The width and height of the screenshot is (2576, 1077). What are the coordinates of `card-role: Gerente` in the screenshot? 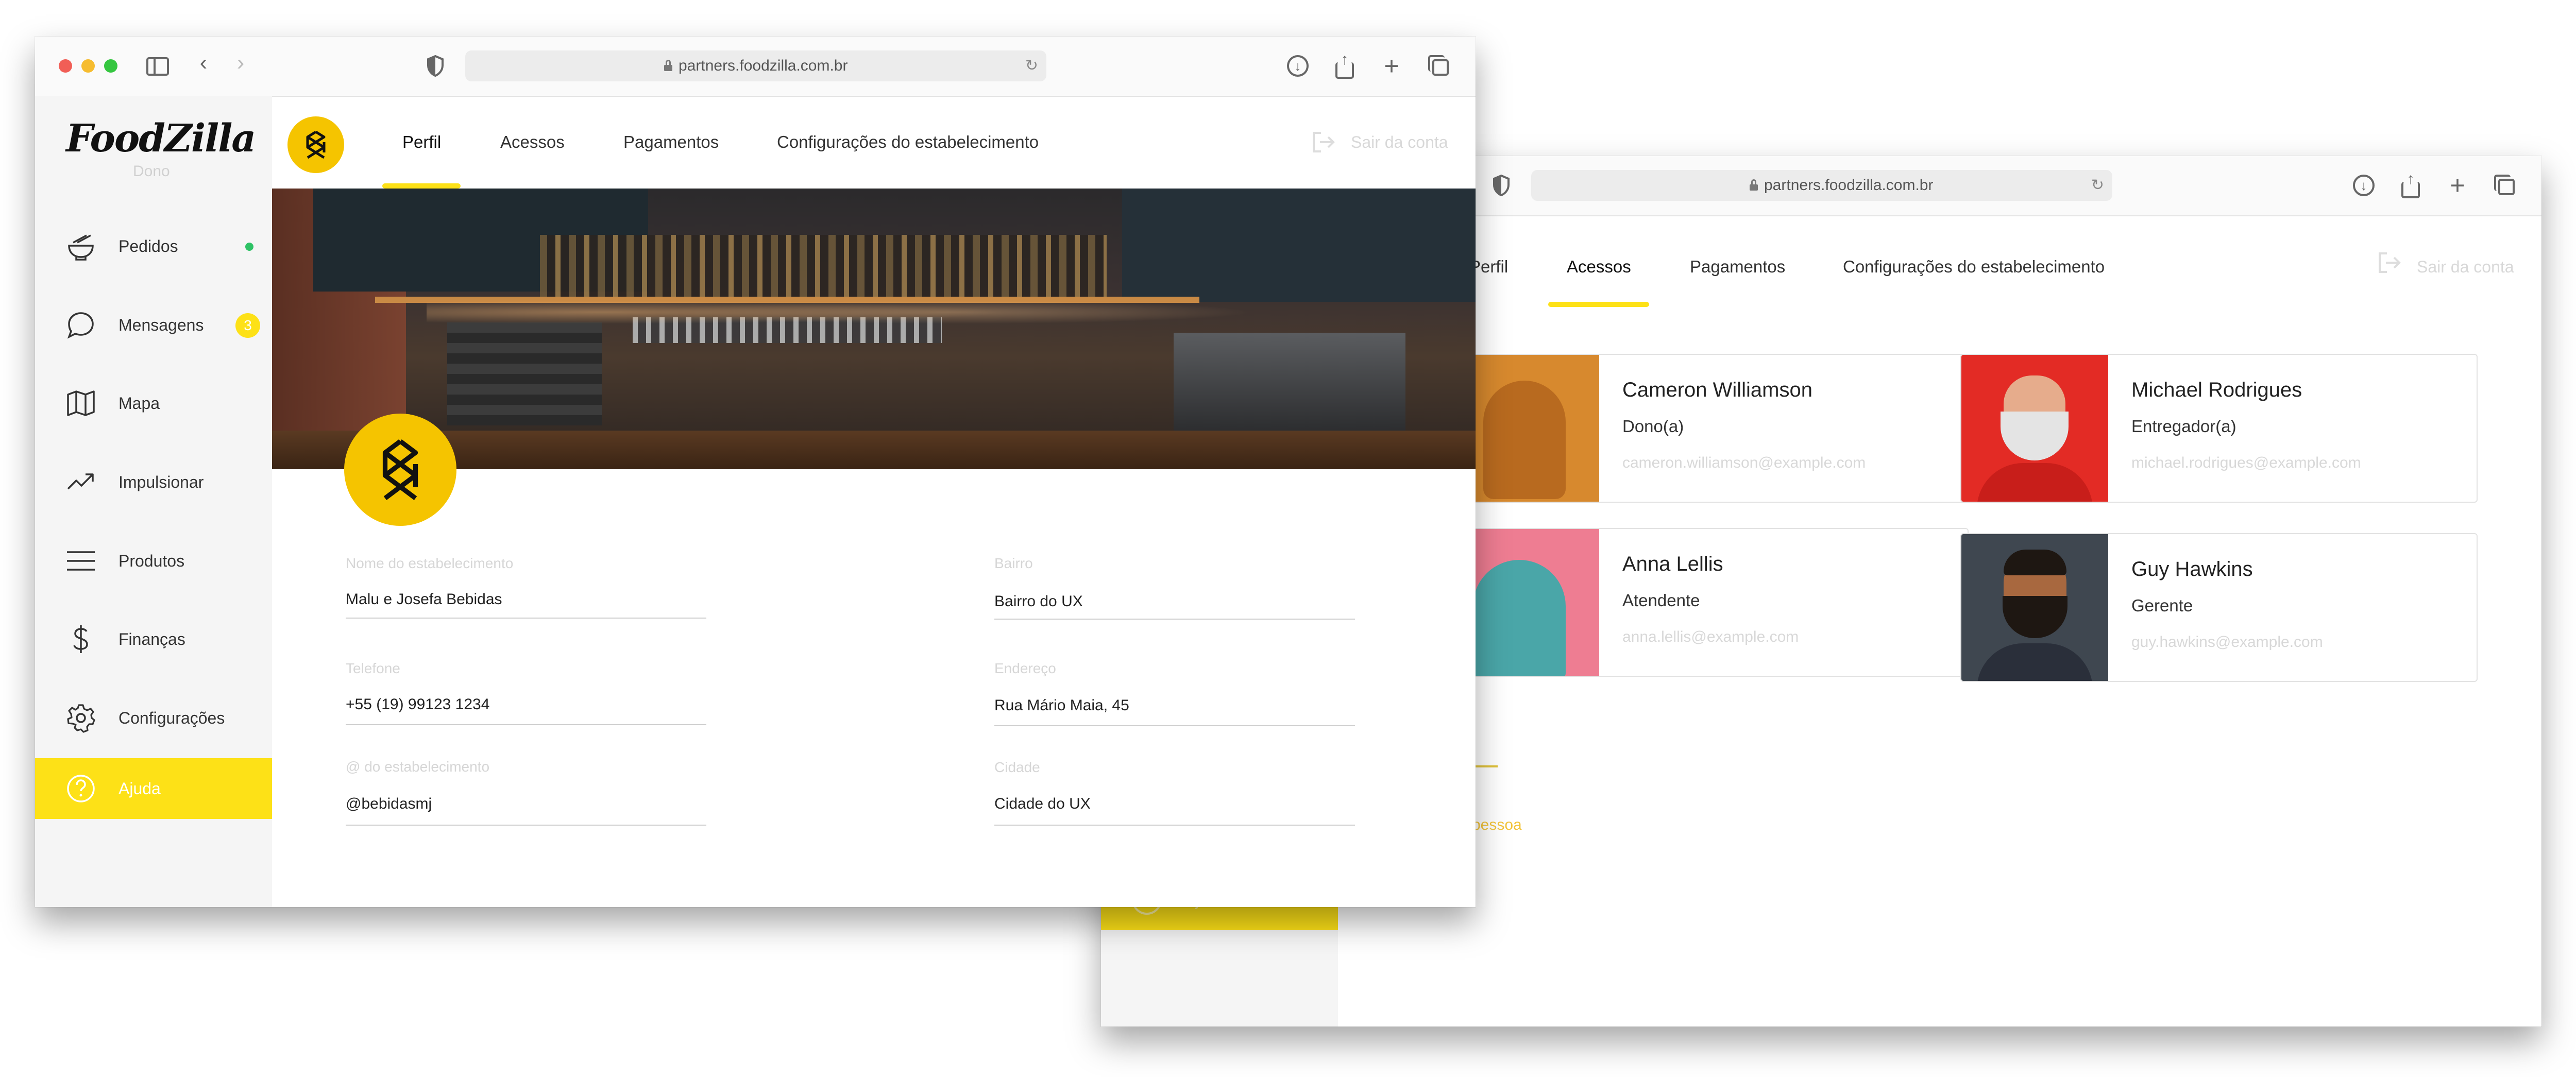 It's located at (2162, 605).